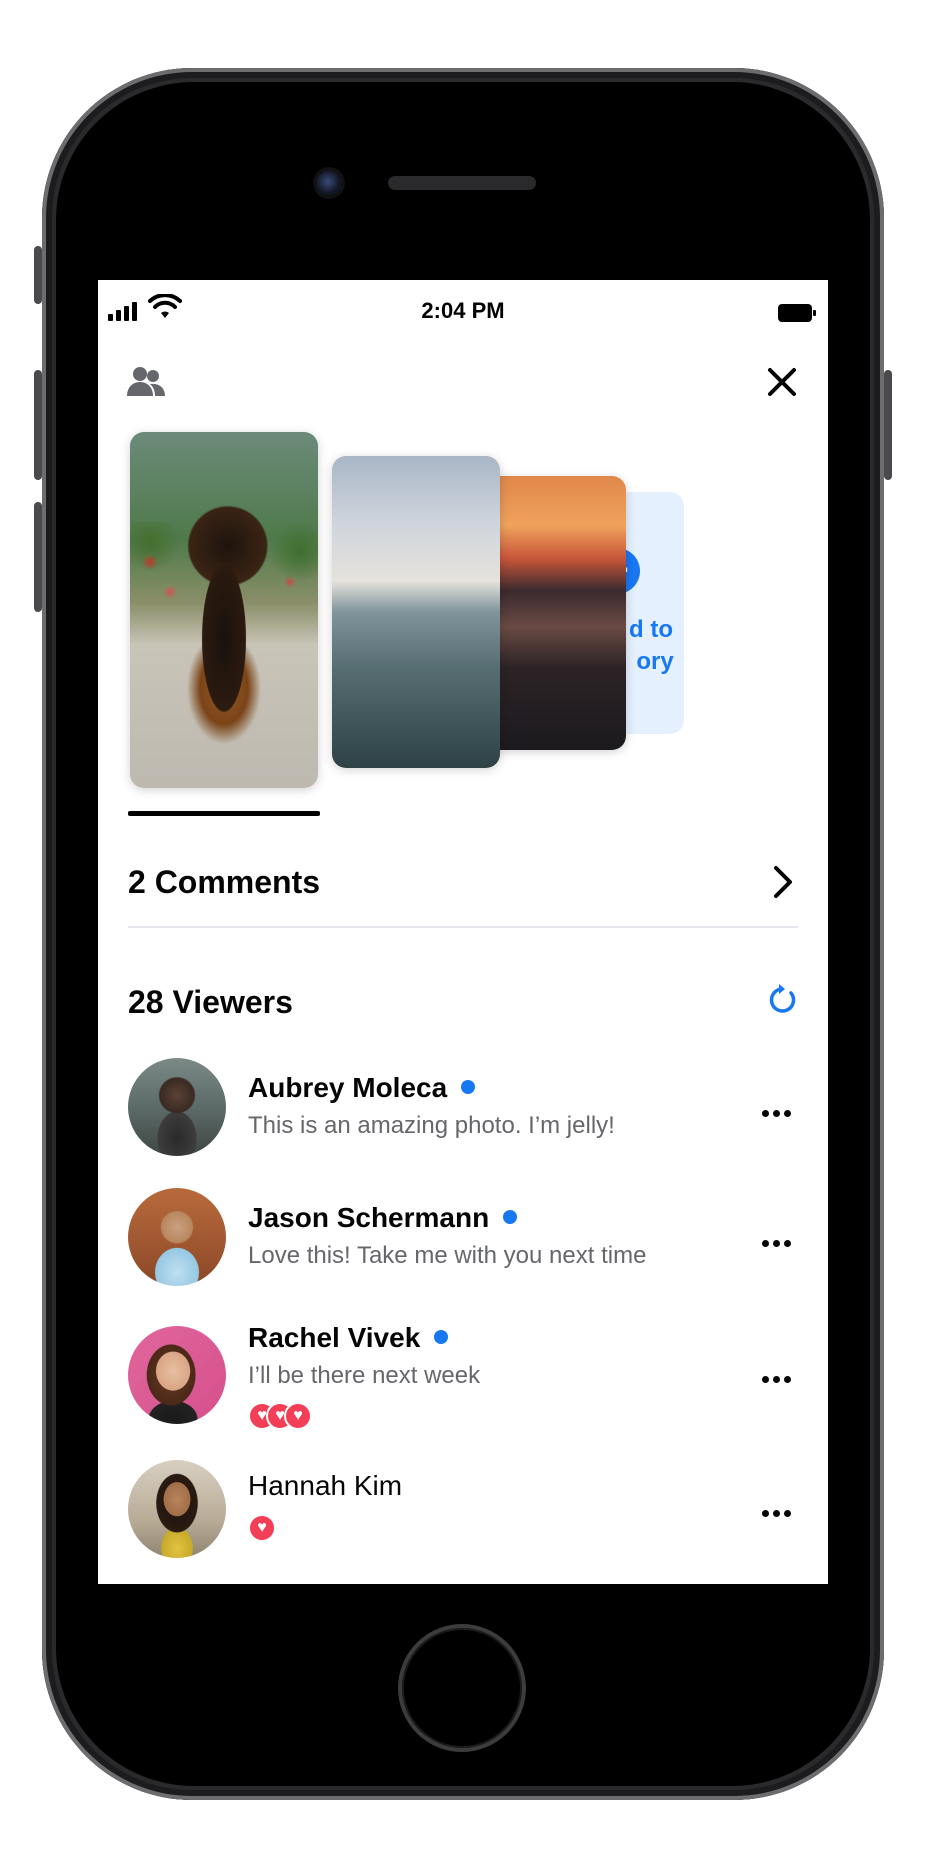 The image size is (932, 1858). What do you see at coordinates (463, 380) in the screenshot?
I see `header` at bounding box center [463, 380].